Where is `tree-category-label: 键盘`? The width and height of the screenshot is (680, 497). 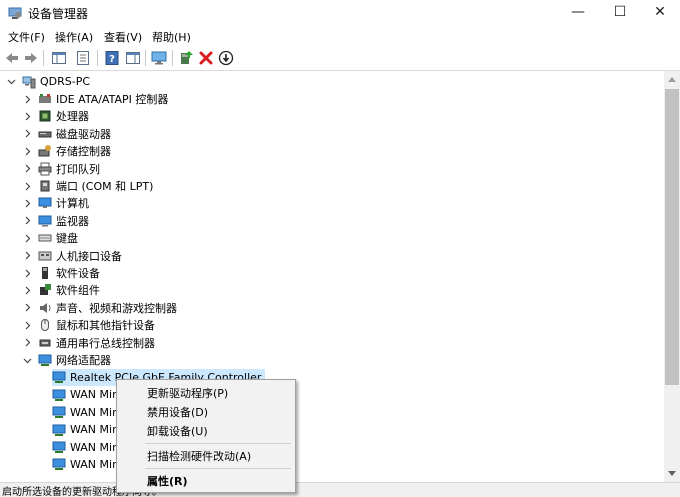
tree-category-label: 键盘 is located at coordinates (67, 239).